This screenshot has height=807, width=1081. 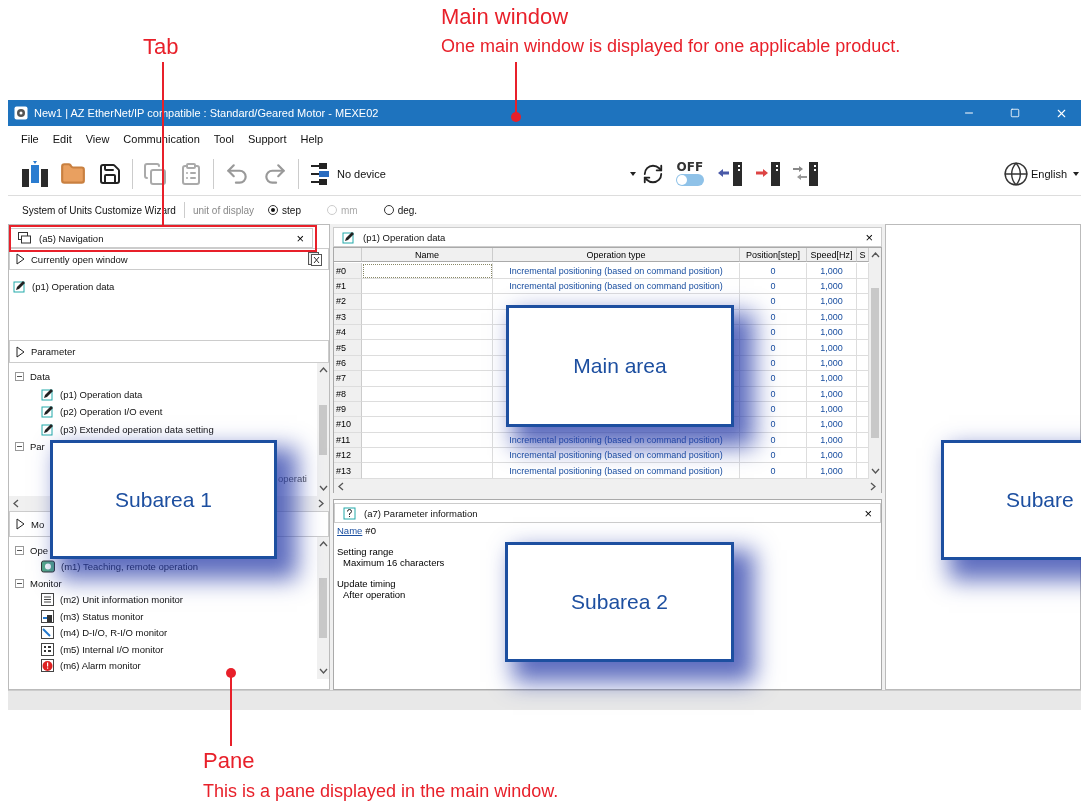 What do you see at coordinates (31, 550) in the screenshot?
I see `tree-group: Ope` at bounding box center [31, 550].